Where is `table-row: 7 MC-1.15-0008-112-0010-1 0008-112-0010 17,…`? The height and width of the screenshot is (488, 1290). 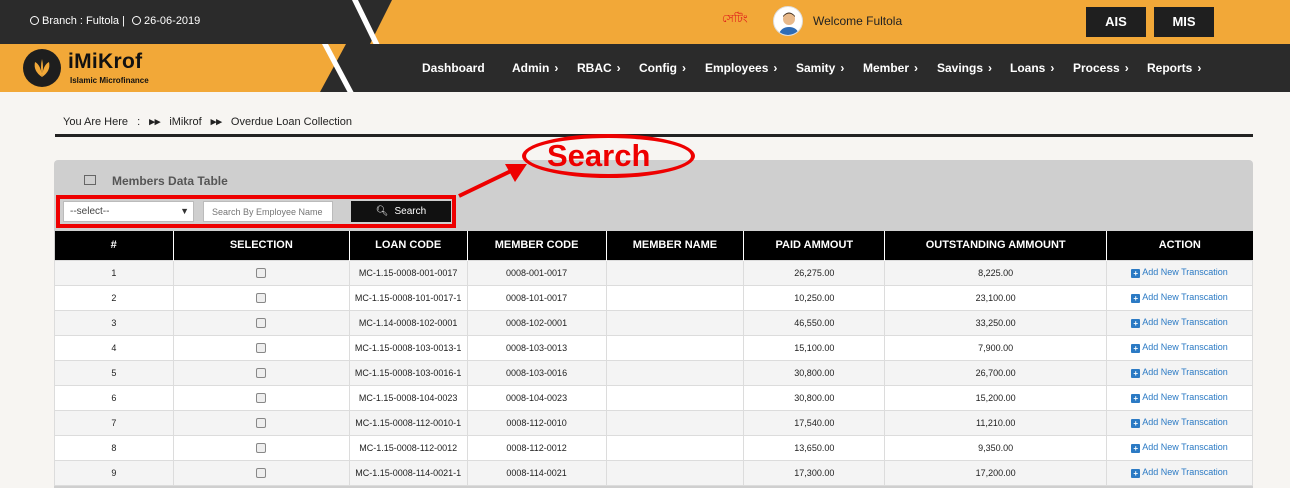 table-row: 7 MC-1.15-0008-112-0010-1 0008-112-0010 17,… is located at coordinates (653, 422).